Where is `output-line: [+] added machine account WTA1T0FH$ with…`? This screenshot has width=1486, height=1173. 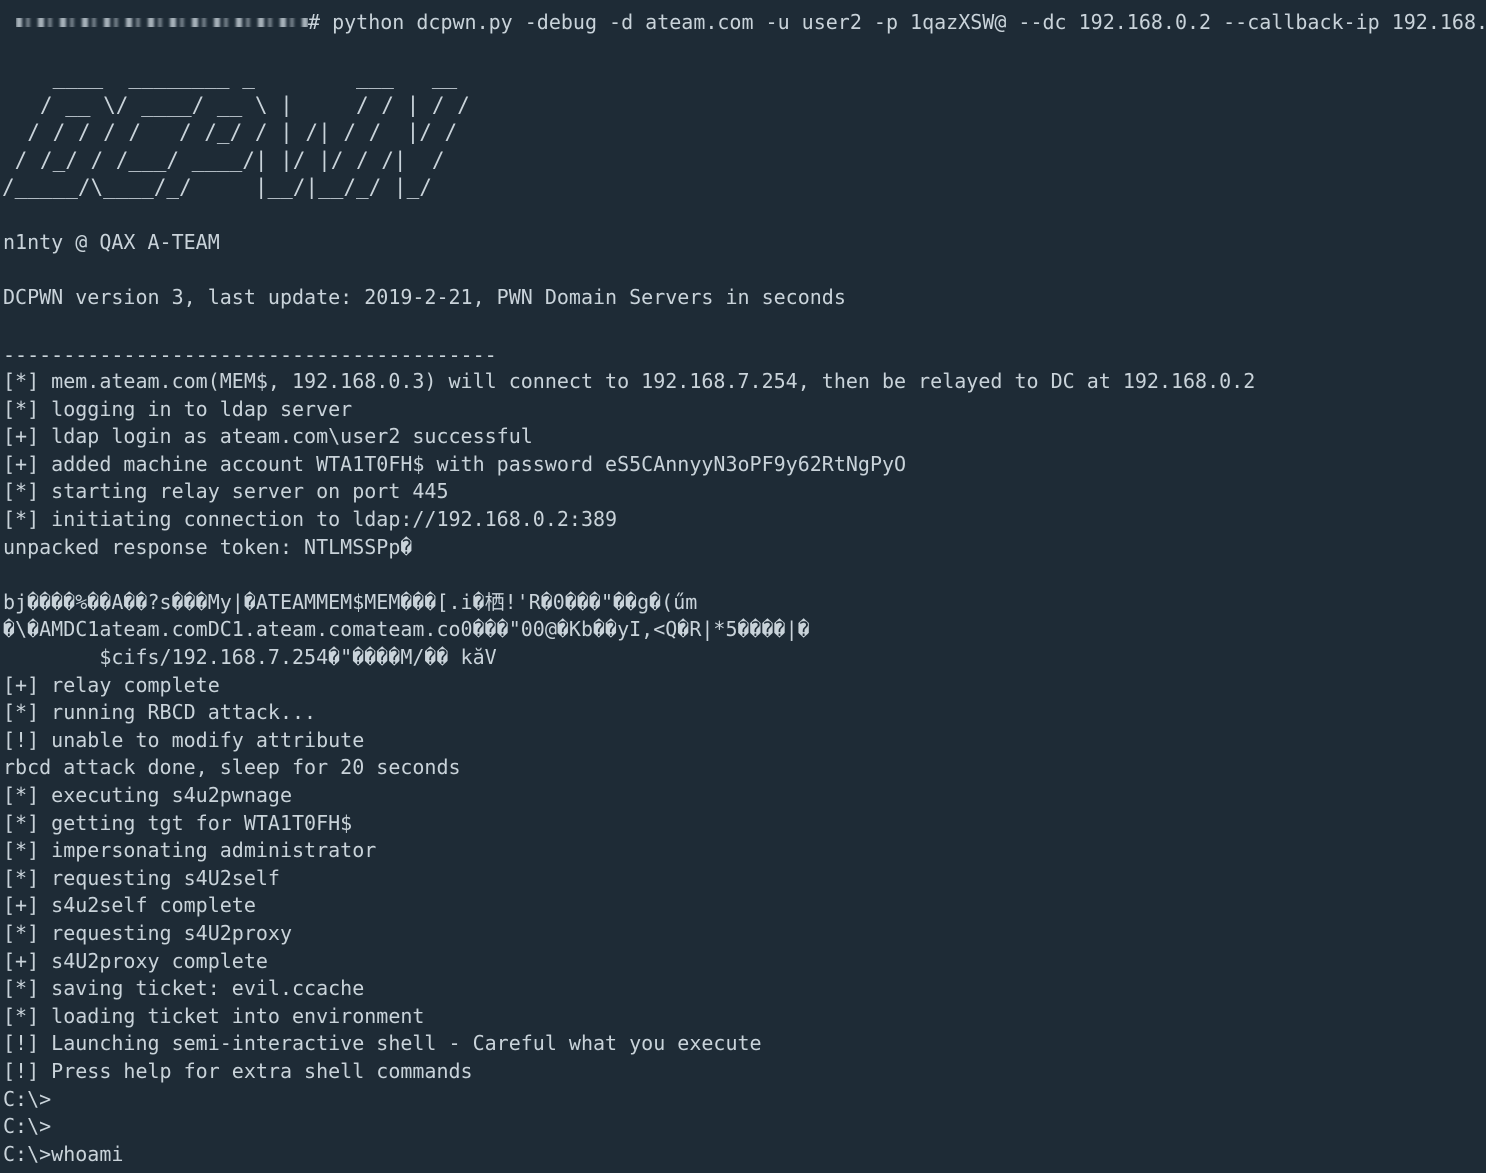 output-line: [+] added machine account WTA1T0FH$ with… is located at coordinates (455, 463).